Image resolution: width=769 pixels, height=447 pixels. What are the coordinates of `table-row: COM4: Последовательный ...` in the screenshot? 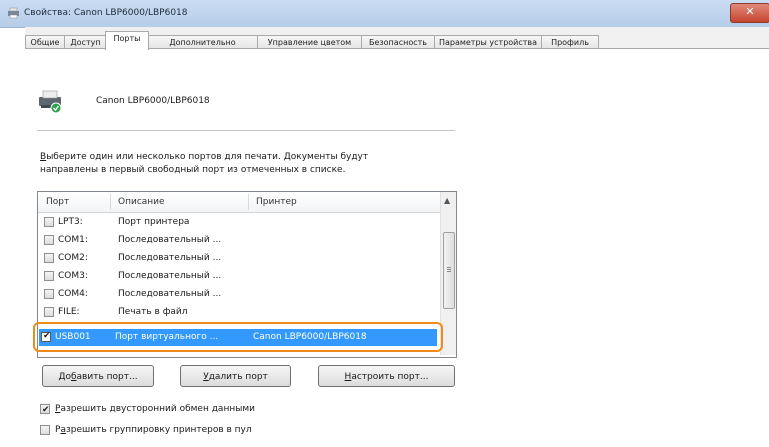 It's located at (239, 294).